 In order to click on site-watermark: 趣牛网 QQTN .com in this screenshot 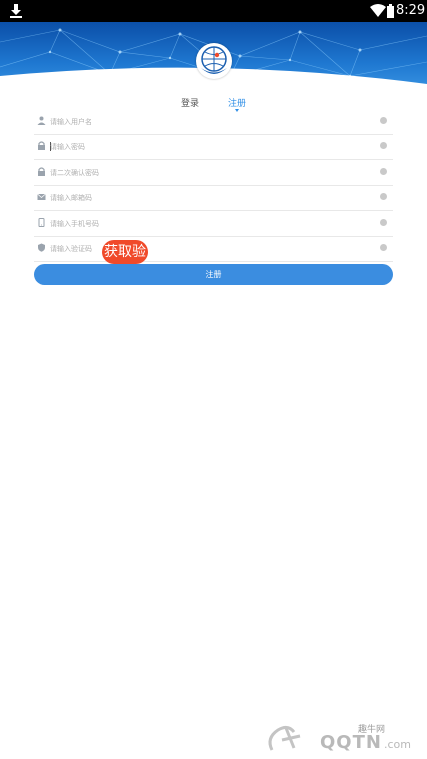, I will do `click(342, 738)`.